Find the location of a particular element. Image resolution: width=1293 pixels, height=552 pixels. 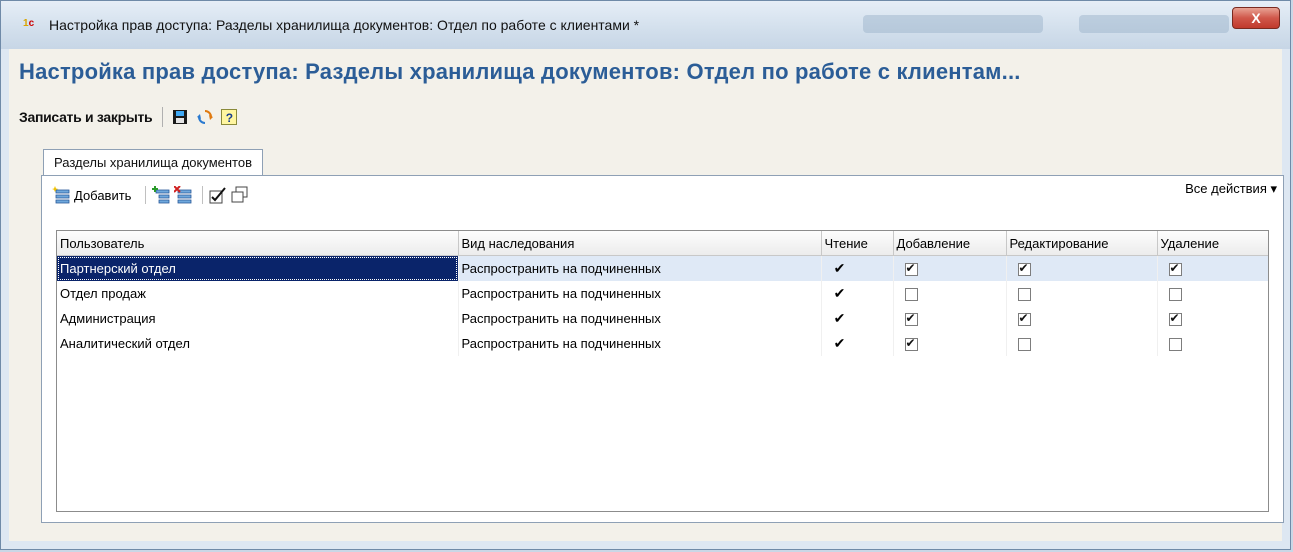

column-header-user: Пользователь is located at coordinates (258, 243).